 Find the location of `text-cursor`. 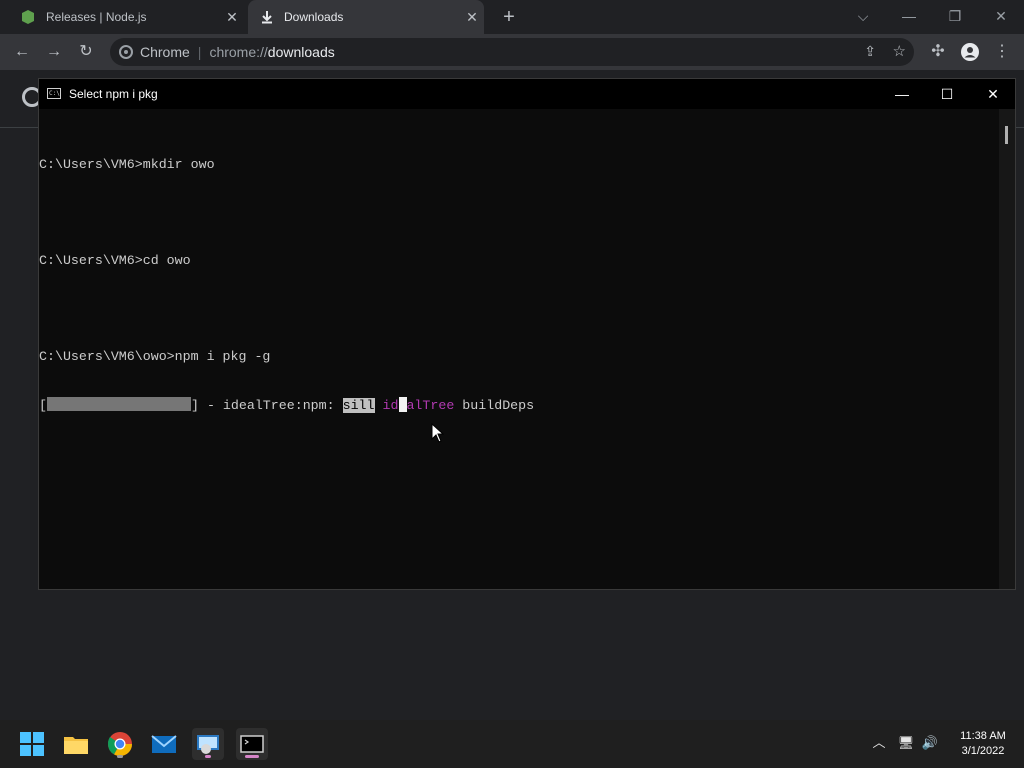

text-cursor is located at coordinates (403, 404).